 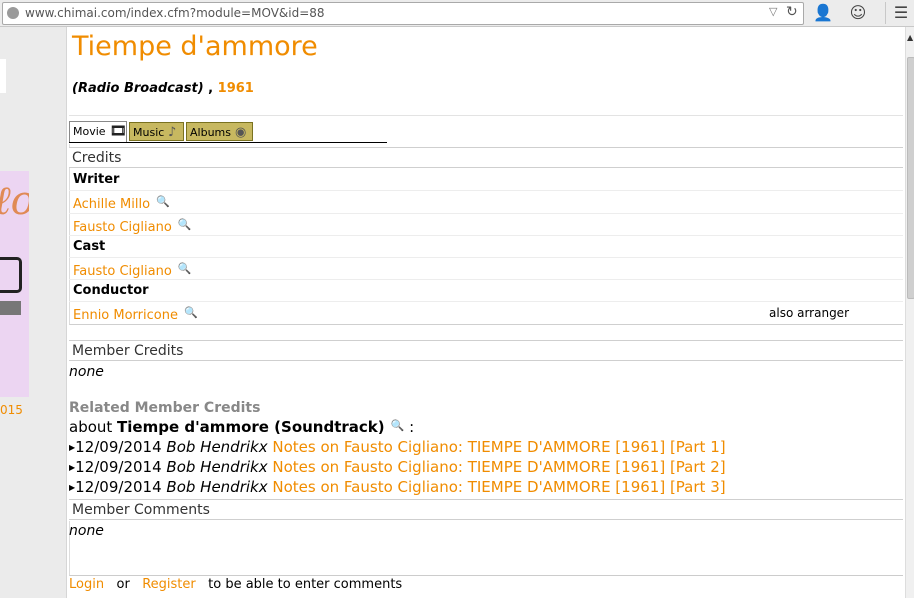 I want to click on tab-music: Music ♪, so click(x=156, y=131).